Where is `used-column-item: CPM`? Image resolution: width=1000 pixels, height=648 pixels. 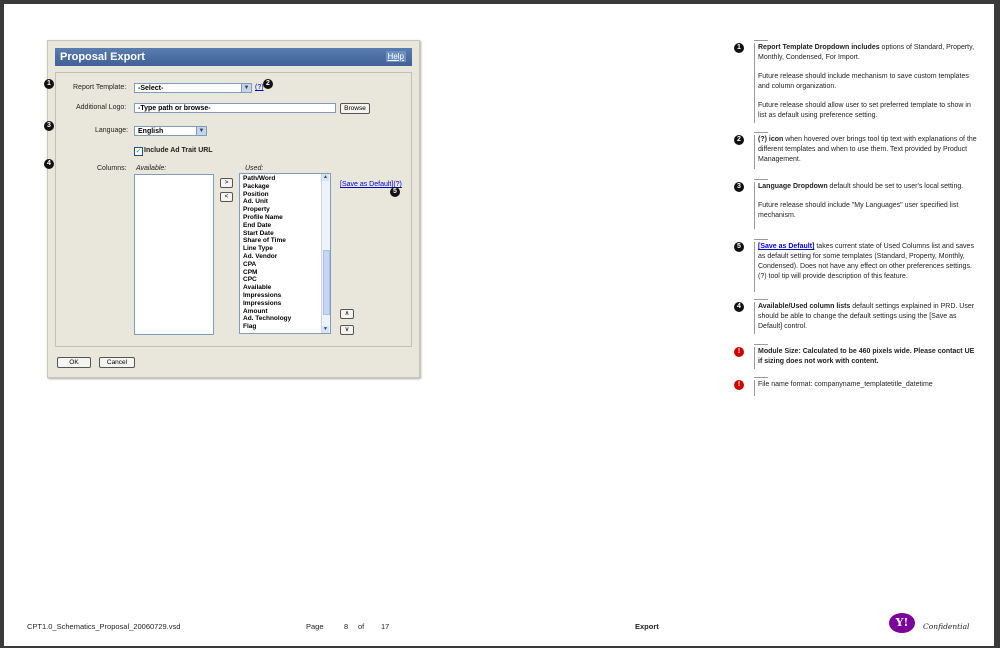 used-column-item: CPM is located at coordinates (285, 273).